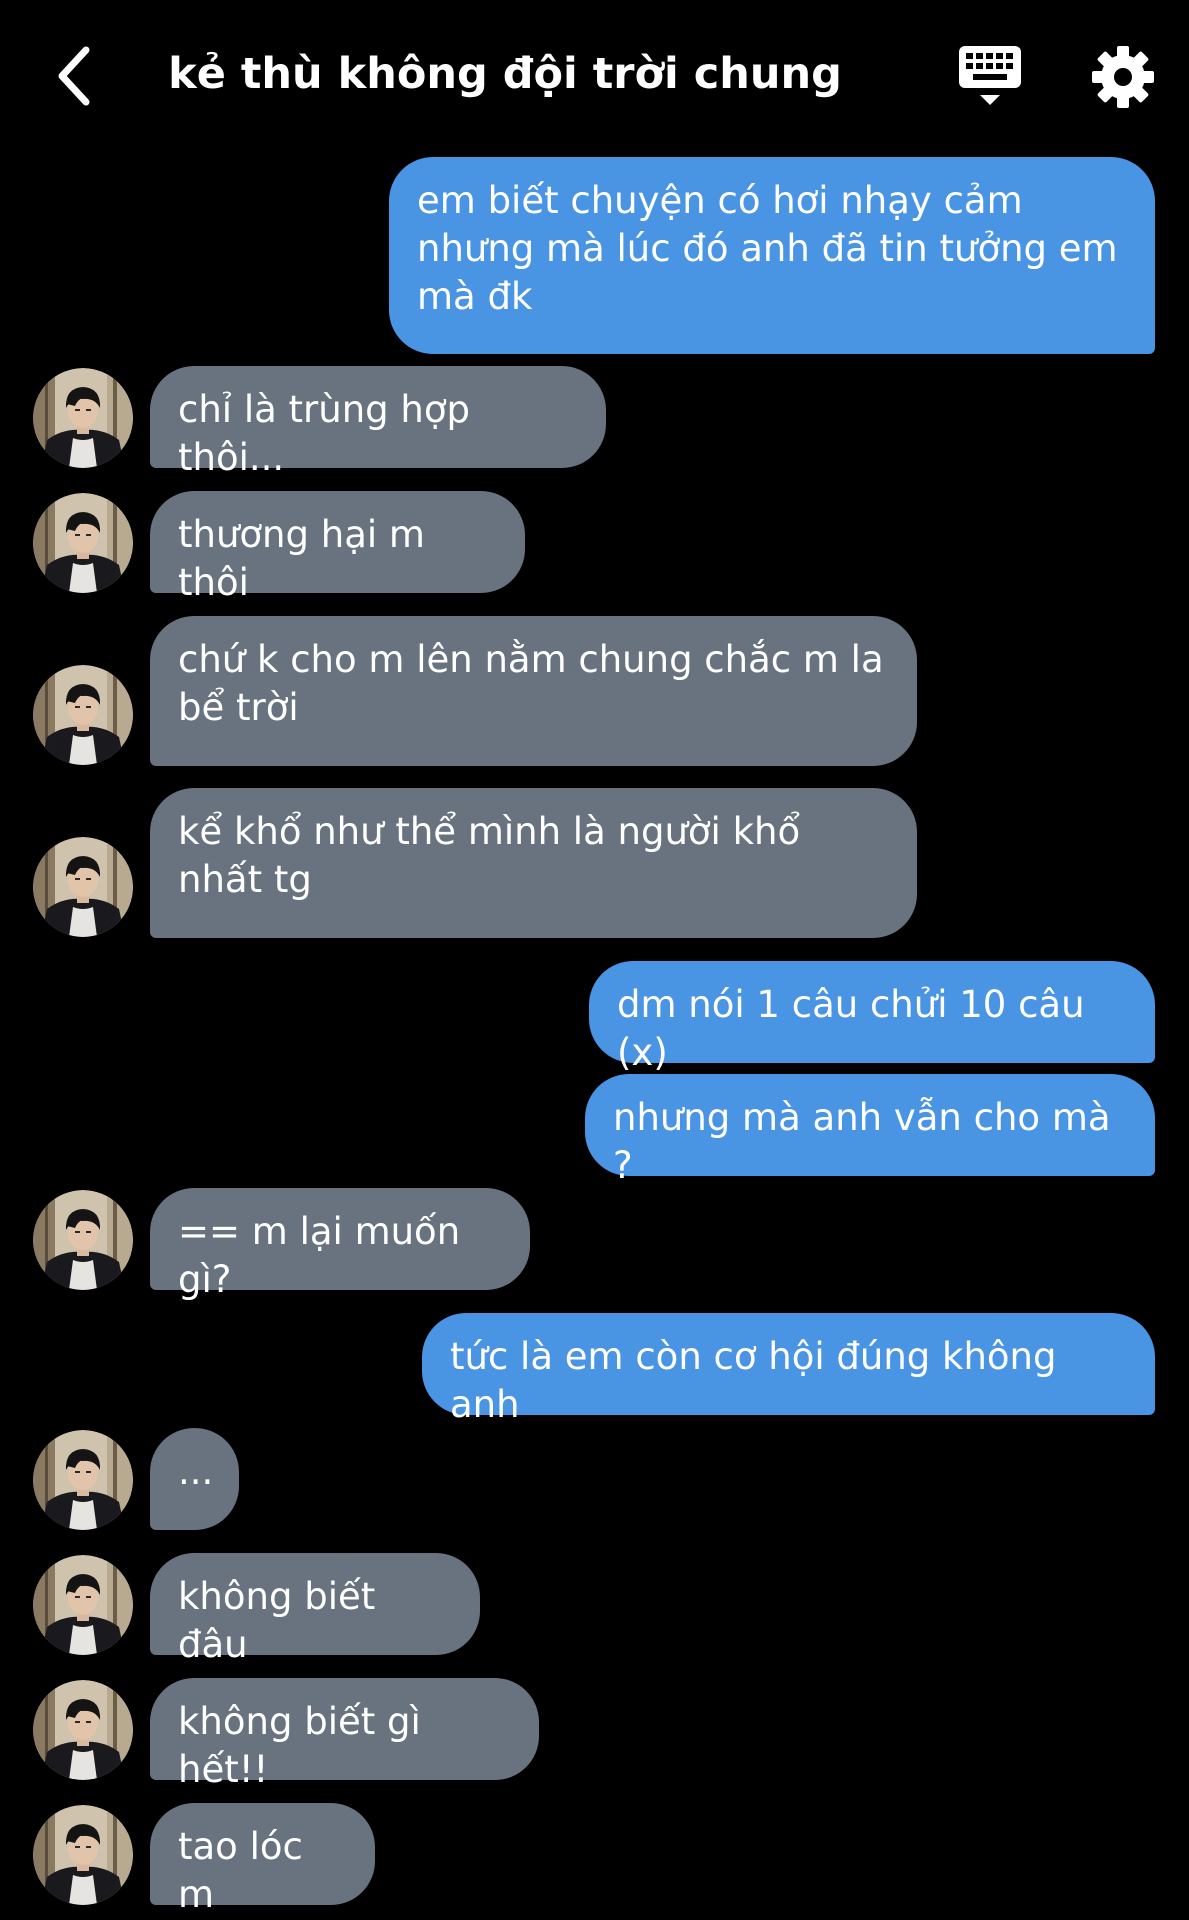 The image size is (1189, 1920). What do you see at coordinates (505, 74) in the screenshot?
I see `chat-title: kẻ thù không đội trời chung` at bounding box center [505, 74].